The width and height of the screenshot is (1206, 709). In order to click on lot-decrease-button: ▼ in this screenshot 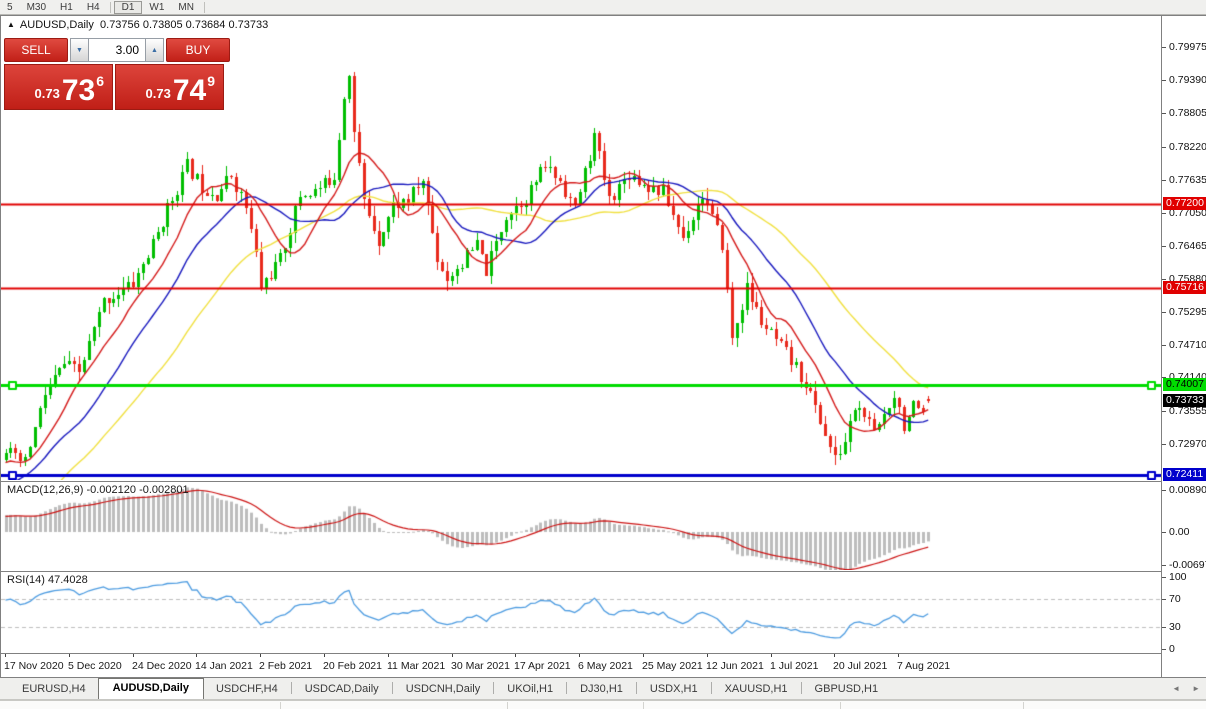, I will do `click(79, 50)`.